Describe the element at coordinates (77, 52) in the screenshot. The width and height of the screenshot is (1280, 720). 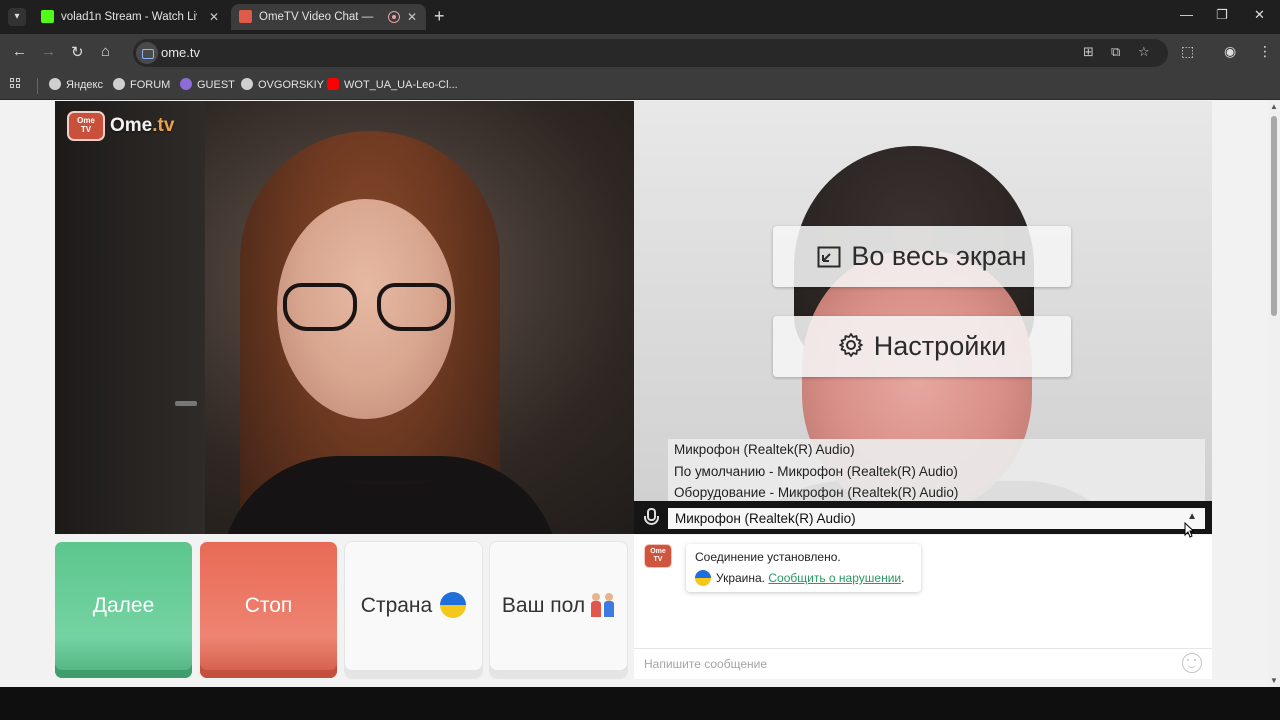
I see `reload-icon: ↻` at that location.